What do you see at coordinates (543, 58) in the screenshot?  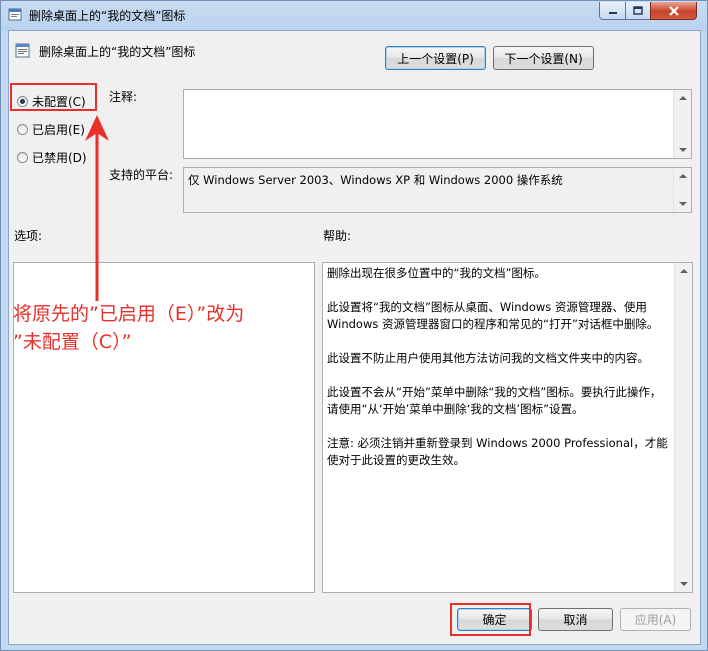 I see `next-setting-button: 下一个设置(N)` at bounding box center [543, 58].